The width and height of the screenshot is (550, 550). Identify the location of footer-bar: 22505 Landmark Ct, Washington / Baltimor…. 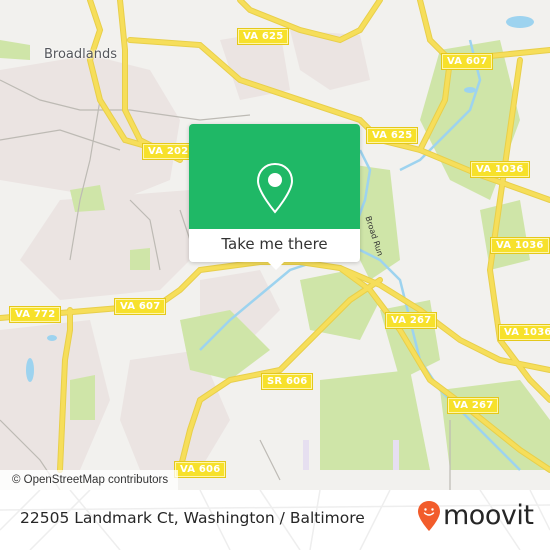
(275, 520).